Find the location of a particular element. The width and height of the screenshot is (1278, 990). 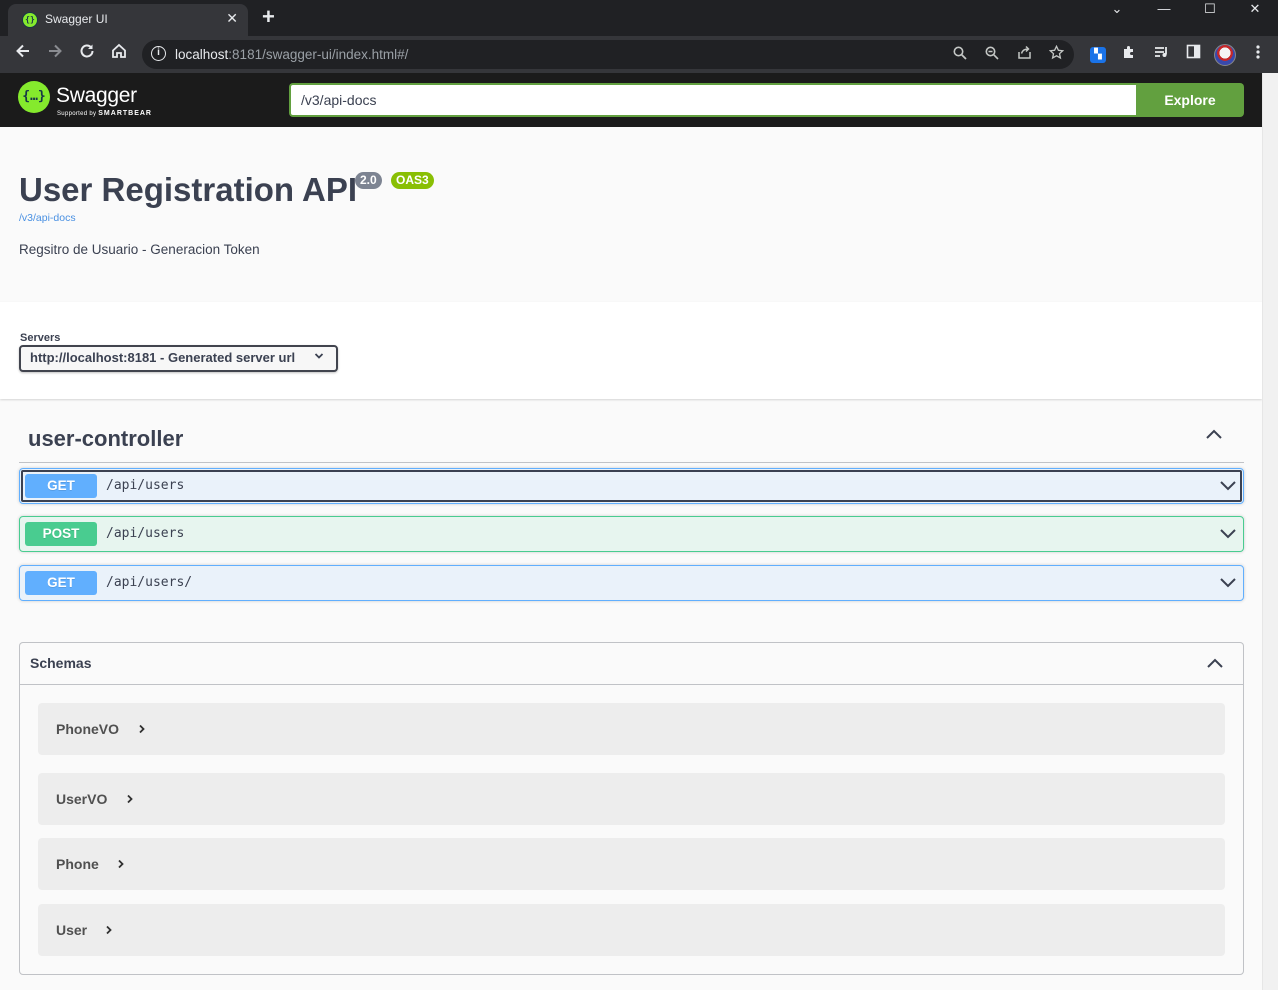

schemas-header: Schemas is located at coordinates (631, 664).